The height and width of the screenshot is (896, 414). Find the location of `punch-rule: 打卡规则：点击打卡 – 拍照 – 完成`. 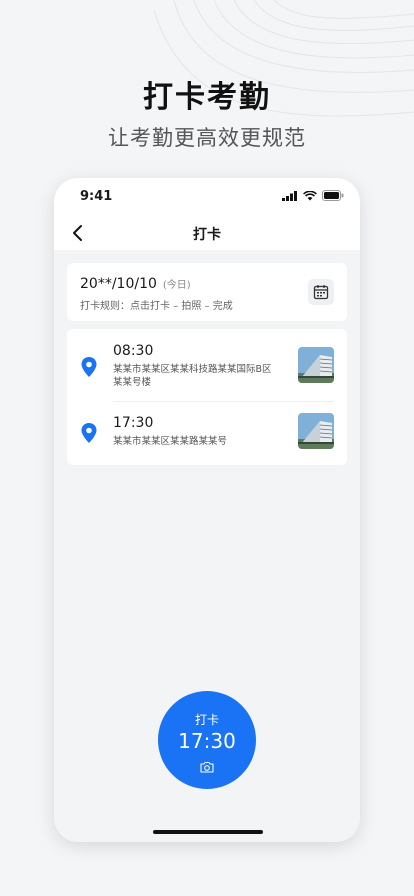

punch-rule: 打卡规则：点击打卡 – 拍照 – 完成 is located at coordinates (156, 306).